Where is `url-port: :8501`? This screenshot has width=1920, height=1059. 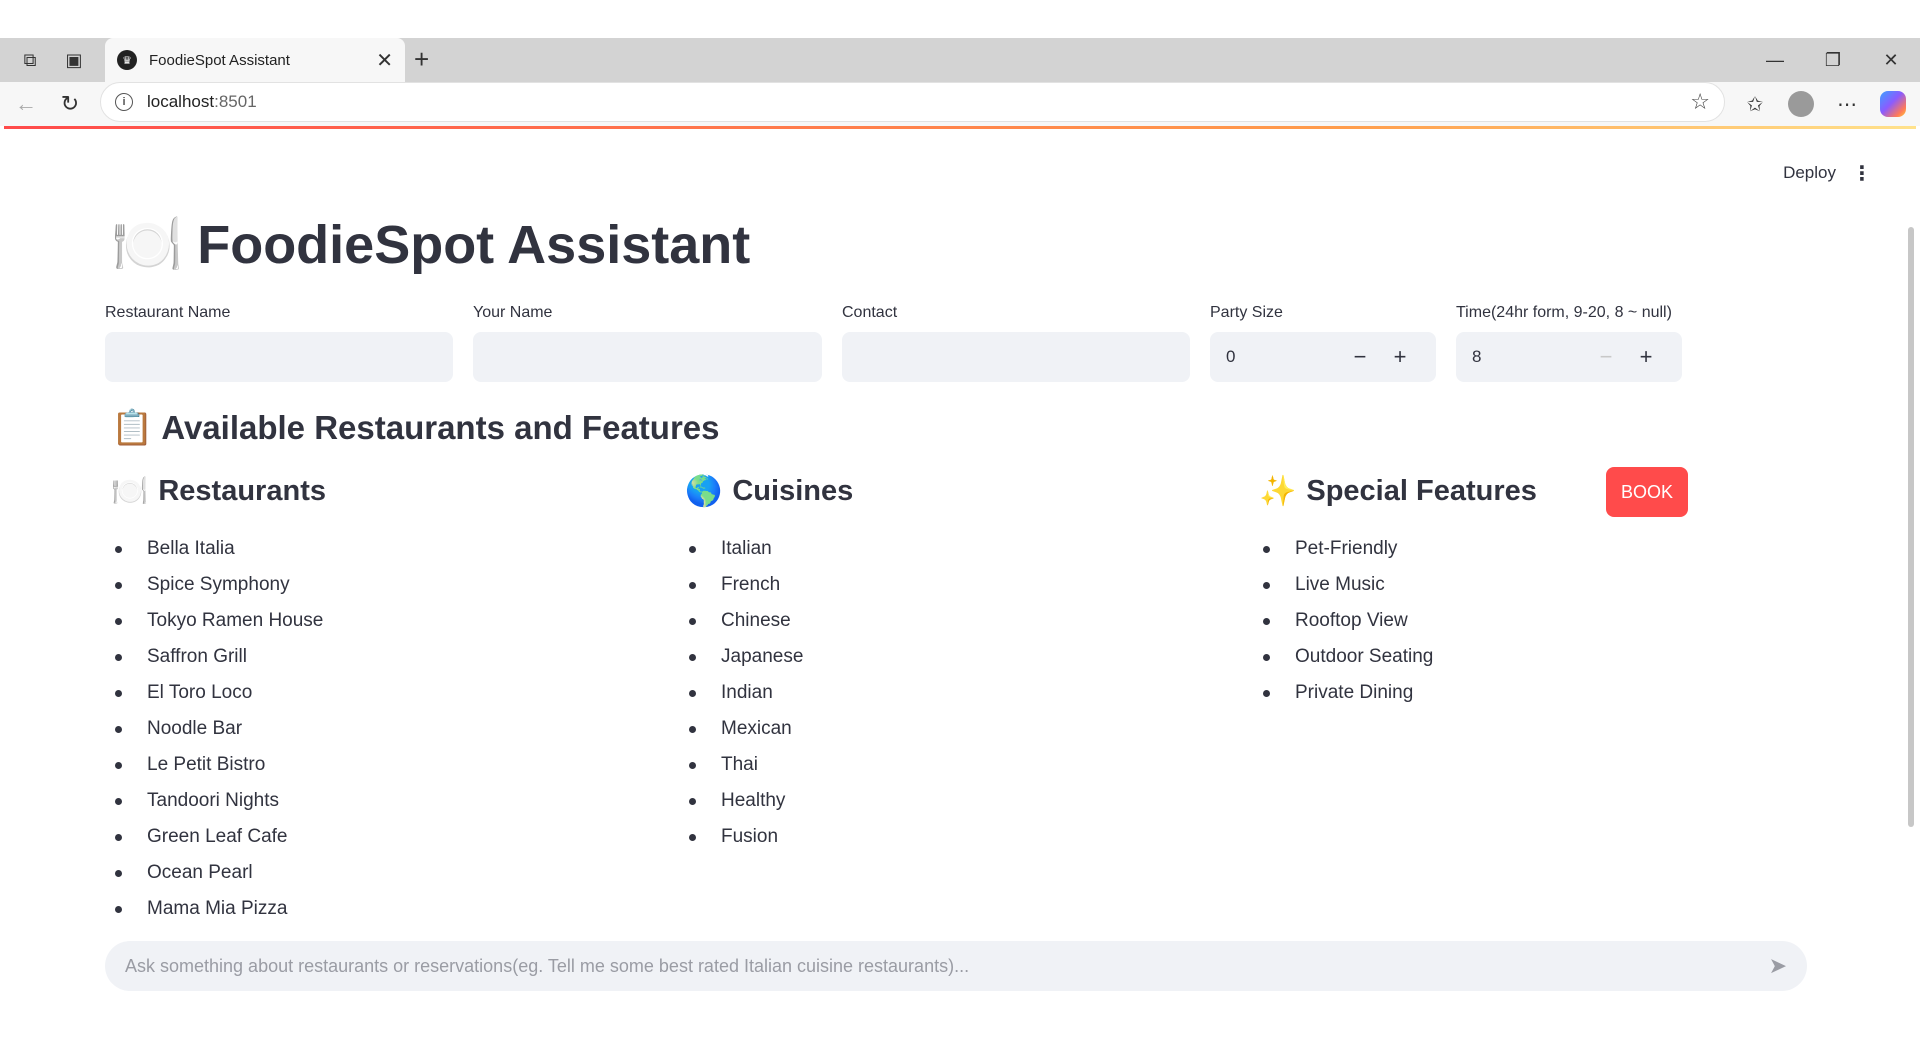
url-port: :8501 is located at coordinates (235, 101).